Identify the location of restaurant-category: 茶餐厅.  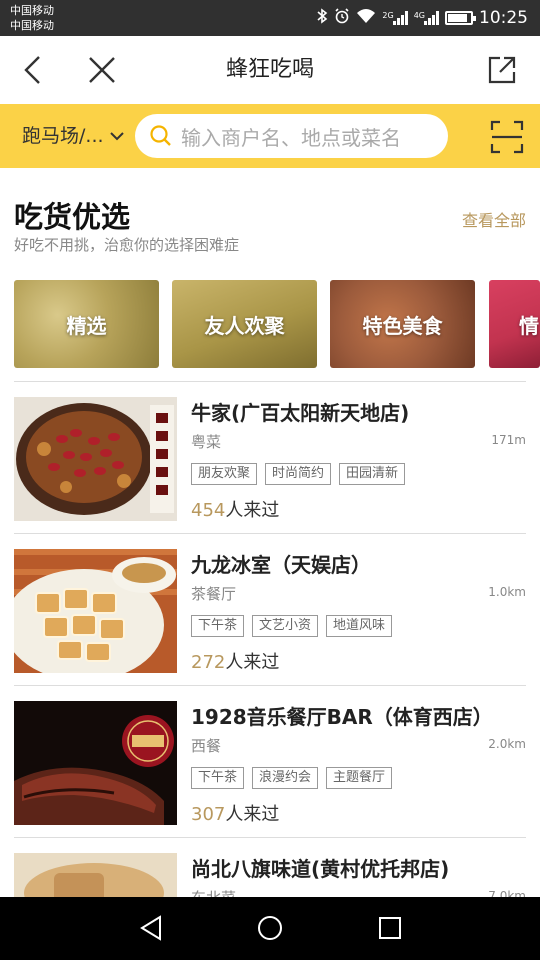
(214, 594).